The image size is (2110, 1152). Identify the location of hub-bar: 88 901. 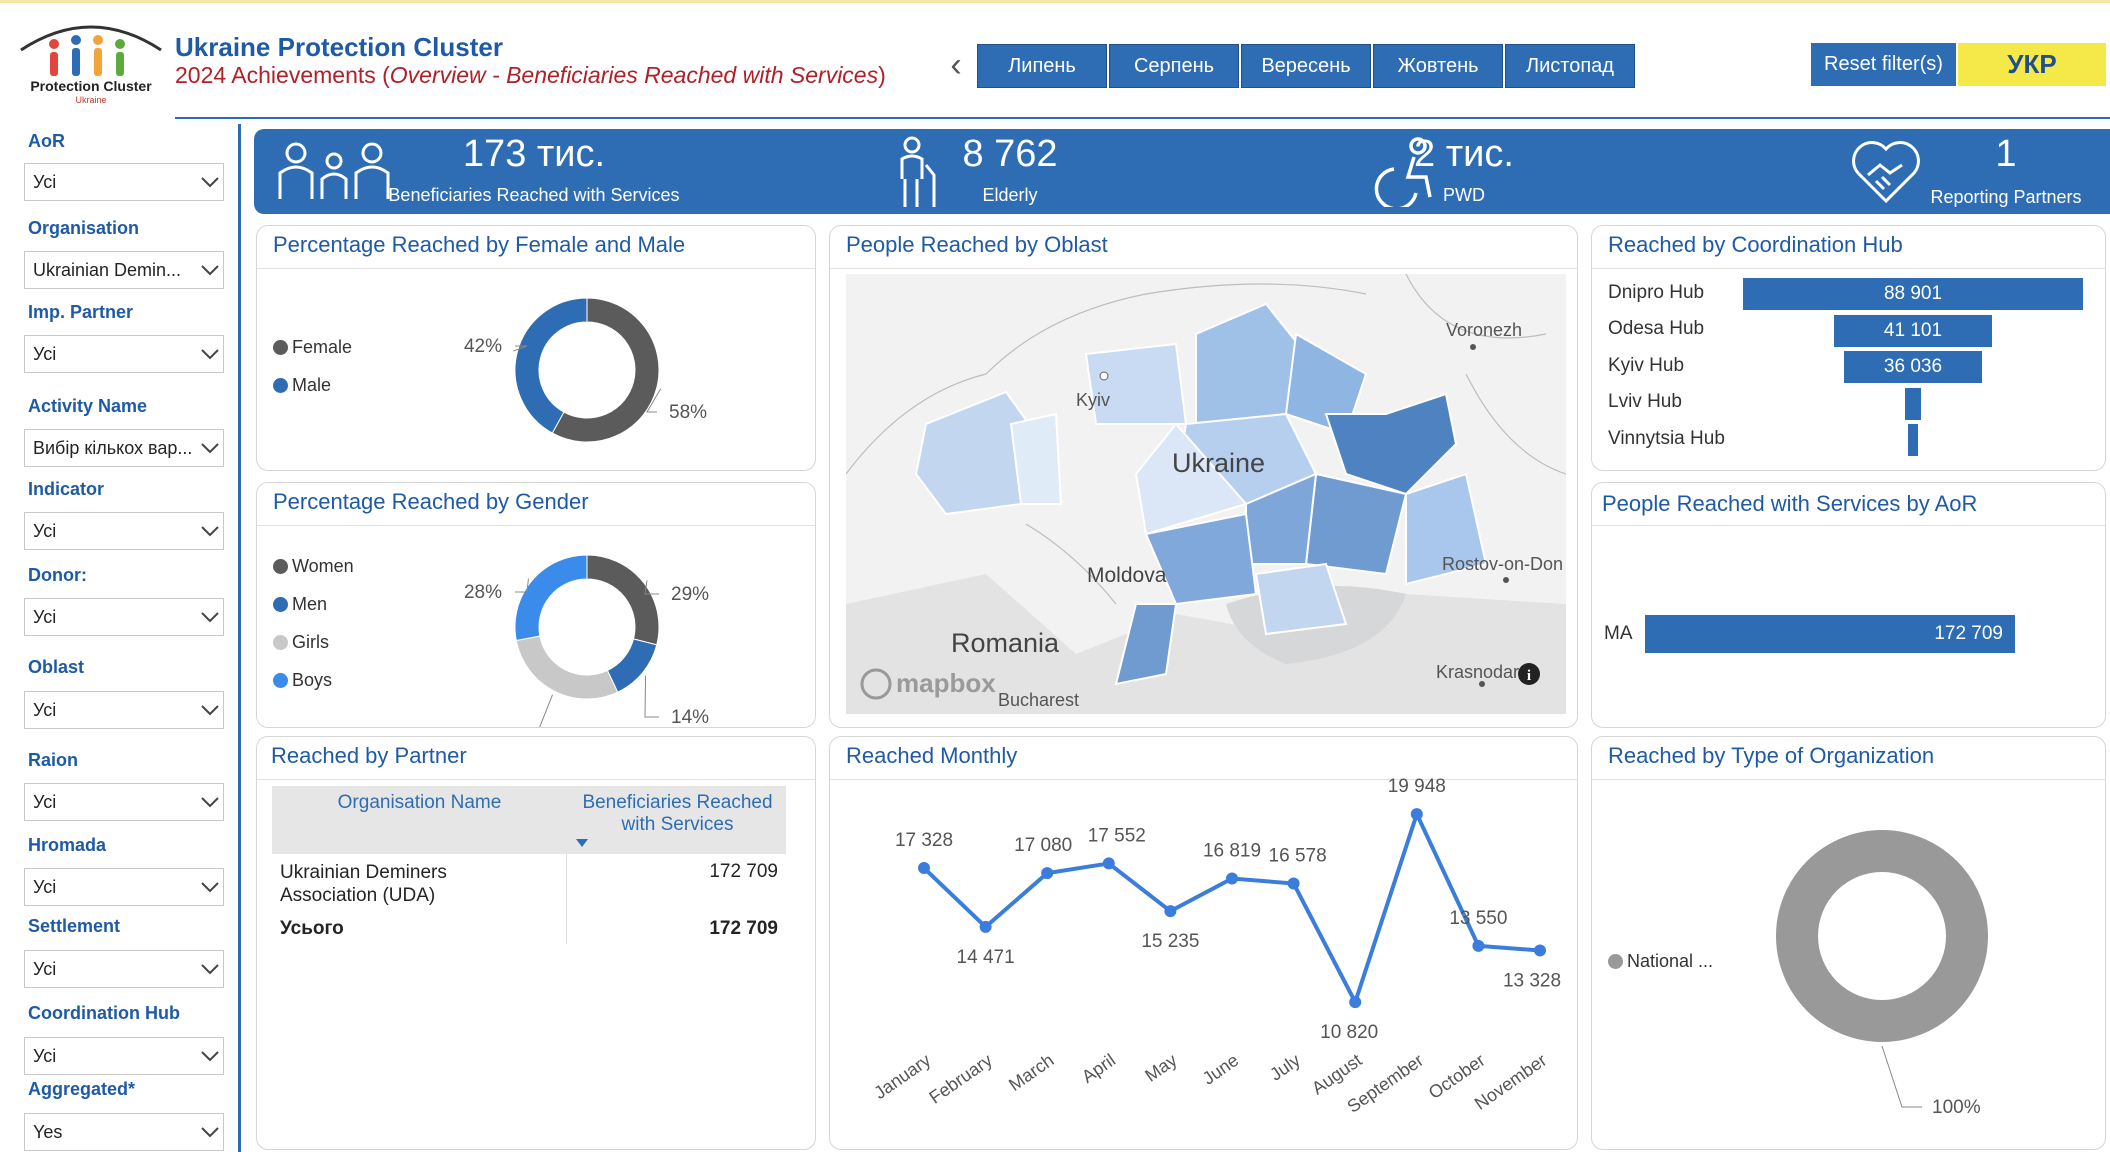
(1913, 294).